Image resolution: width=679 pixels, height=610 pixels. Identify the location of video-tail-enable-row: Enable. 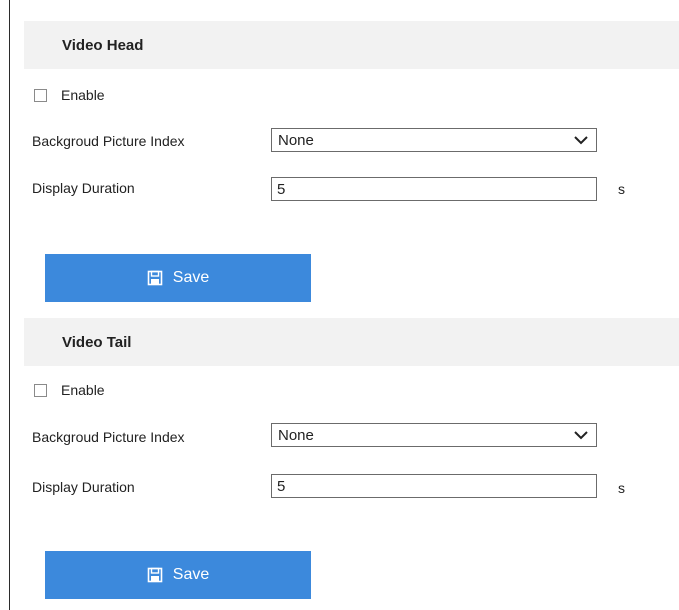
(69, 390).